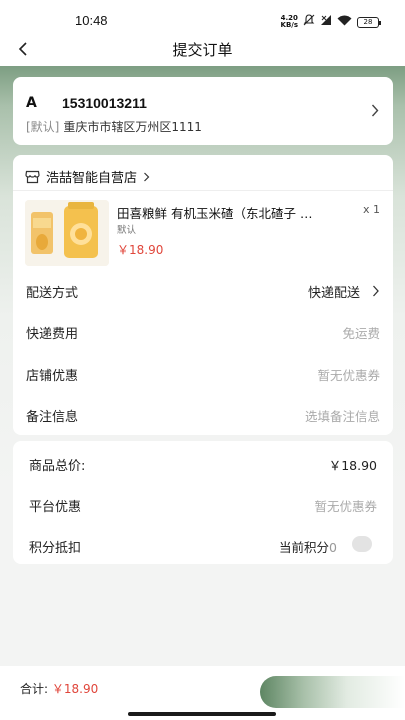  What do you see at coordinates (52, 334) in the screenshot?
I see `shipping-fee-label: 快递费用` at bounding box center [52, 334].